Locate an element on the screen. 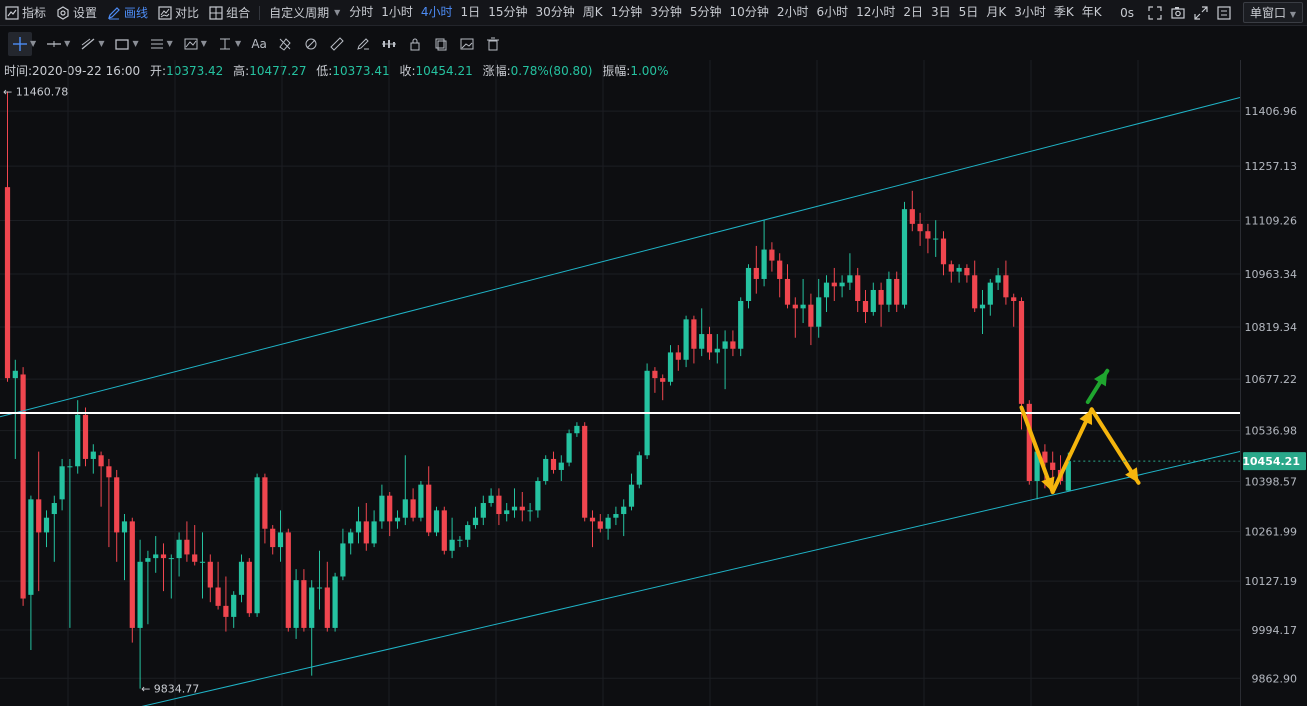 The image size is (1307, 706). window-mode-select: 单窗口 ▼ is located at coordinates (1273, 12).